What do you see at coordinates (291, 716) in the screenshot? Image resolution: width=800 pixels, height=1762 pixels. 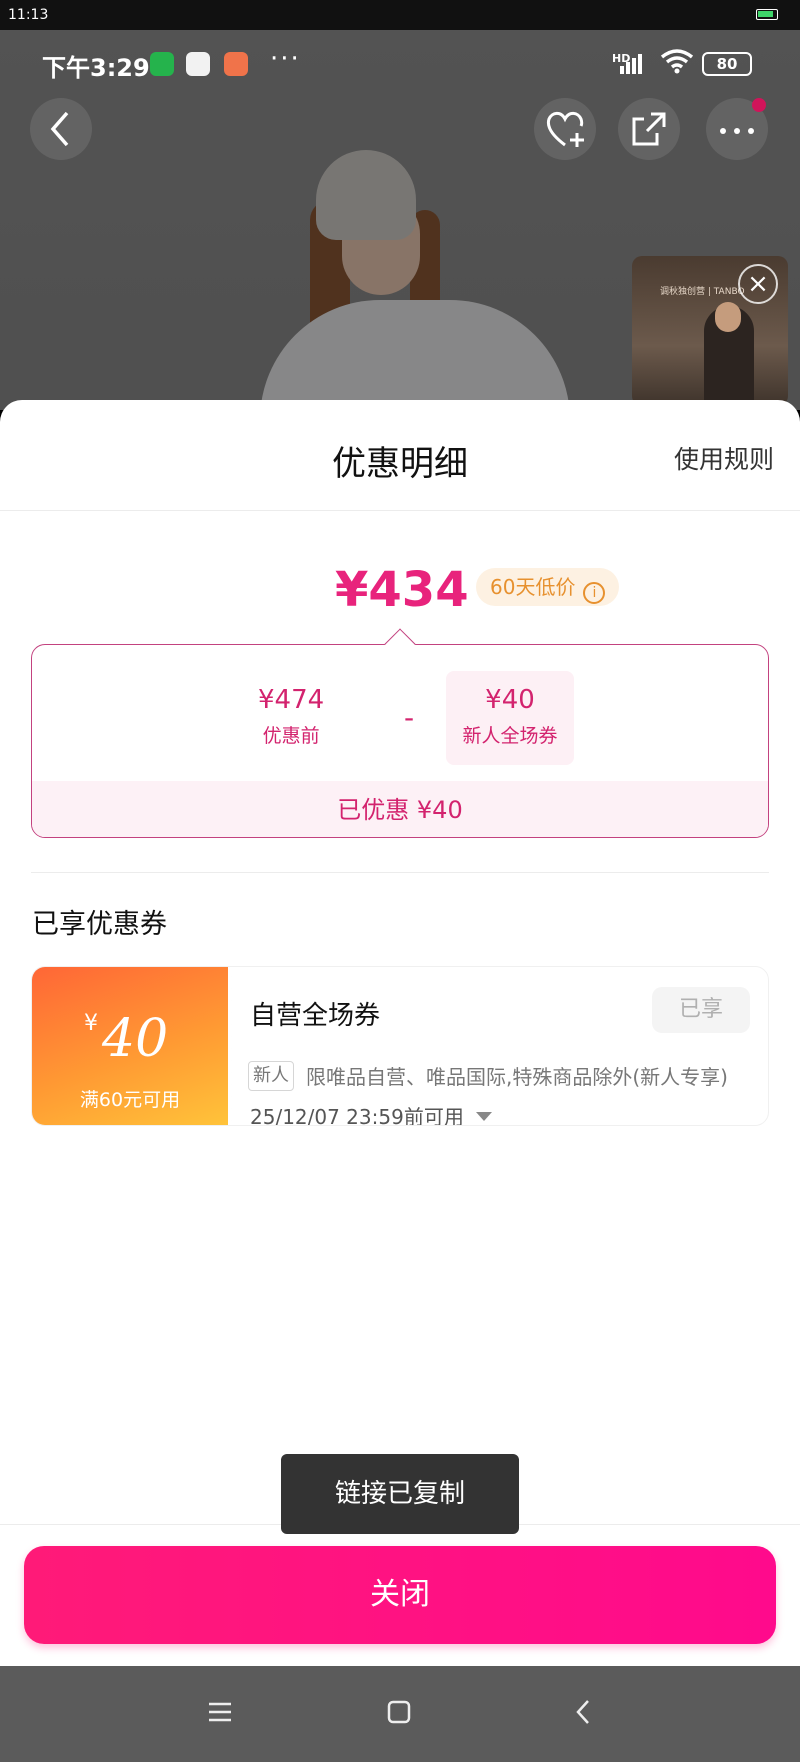 I see `original-price-col: ¥474 优惠前` at bounding box center [291, 716].